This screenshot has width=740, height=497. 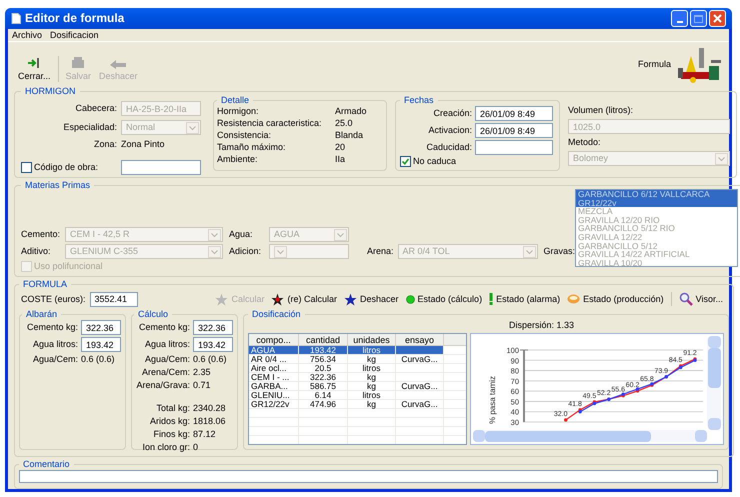 I want to click on field-label: Creación:, so click(x=452, y=113).